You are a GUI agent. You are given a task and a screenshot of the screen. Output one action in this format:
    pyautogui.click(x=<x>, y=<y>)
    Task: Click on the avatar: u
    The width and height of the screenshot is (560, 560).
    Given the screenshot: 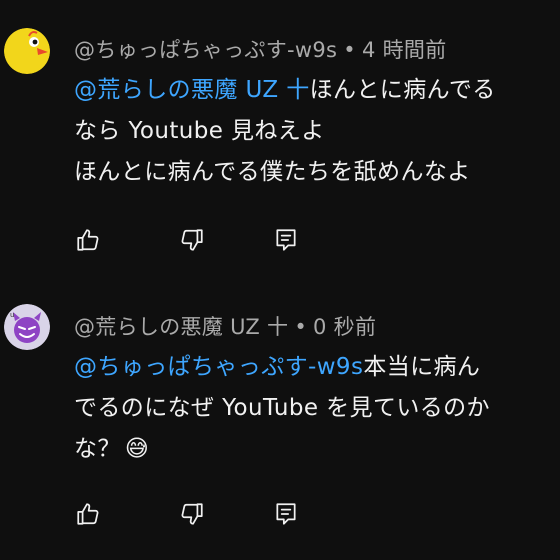 What is the action you would take?
    pyautogui.click(x=27, y=327)
    